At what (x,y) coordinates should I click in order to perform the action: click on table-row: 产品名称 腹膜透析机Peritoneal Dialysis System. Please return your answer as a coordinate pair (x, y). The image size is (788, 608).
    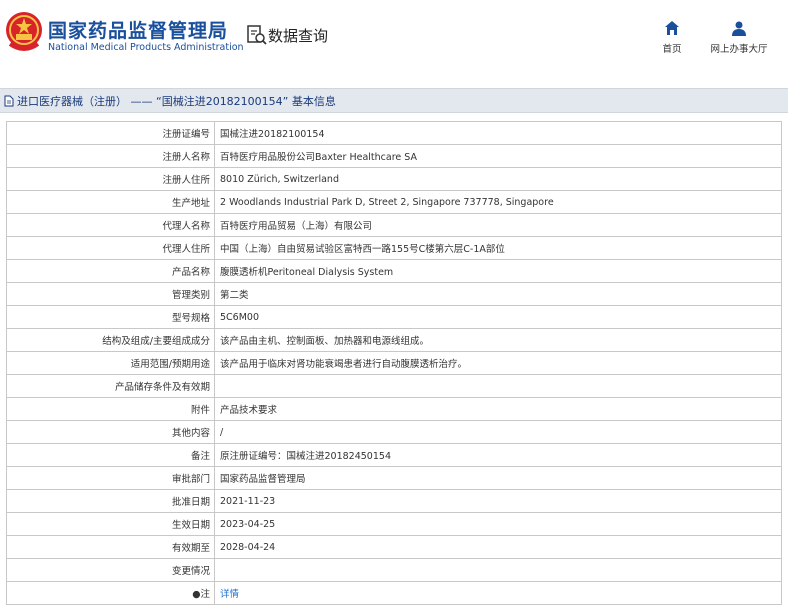
    Looking at the image, I should click on (394, 271).